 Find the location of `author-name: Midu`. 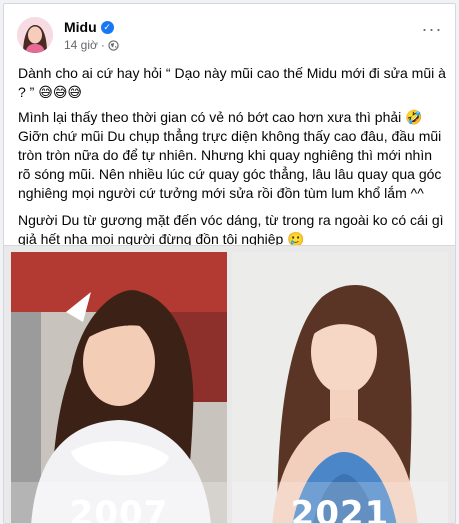

author-name: Midu is located at coordinates (80, 27).